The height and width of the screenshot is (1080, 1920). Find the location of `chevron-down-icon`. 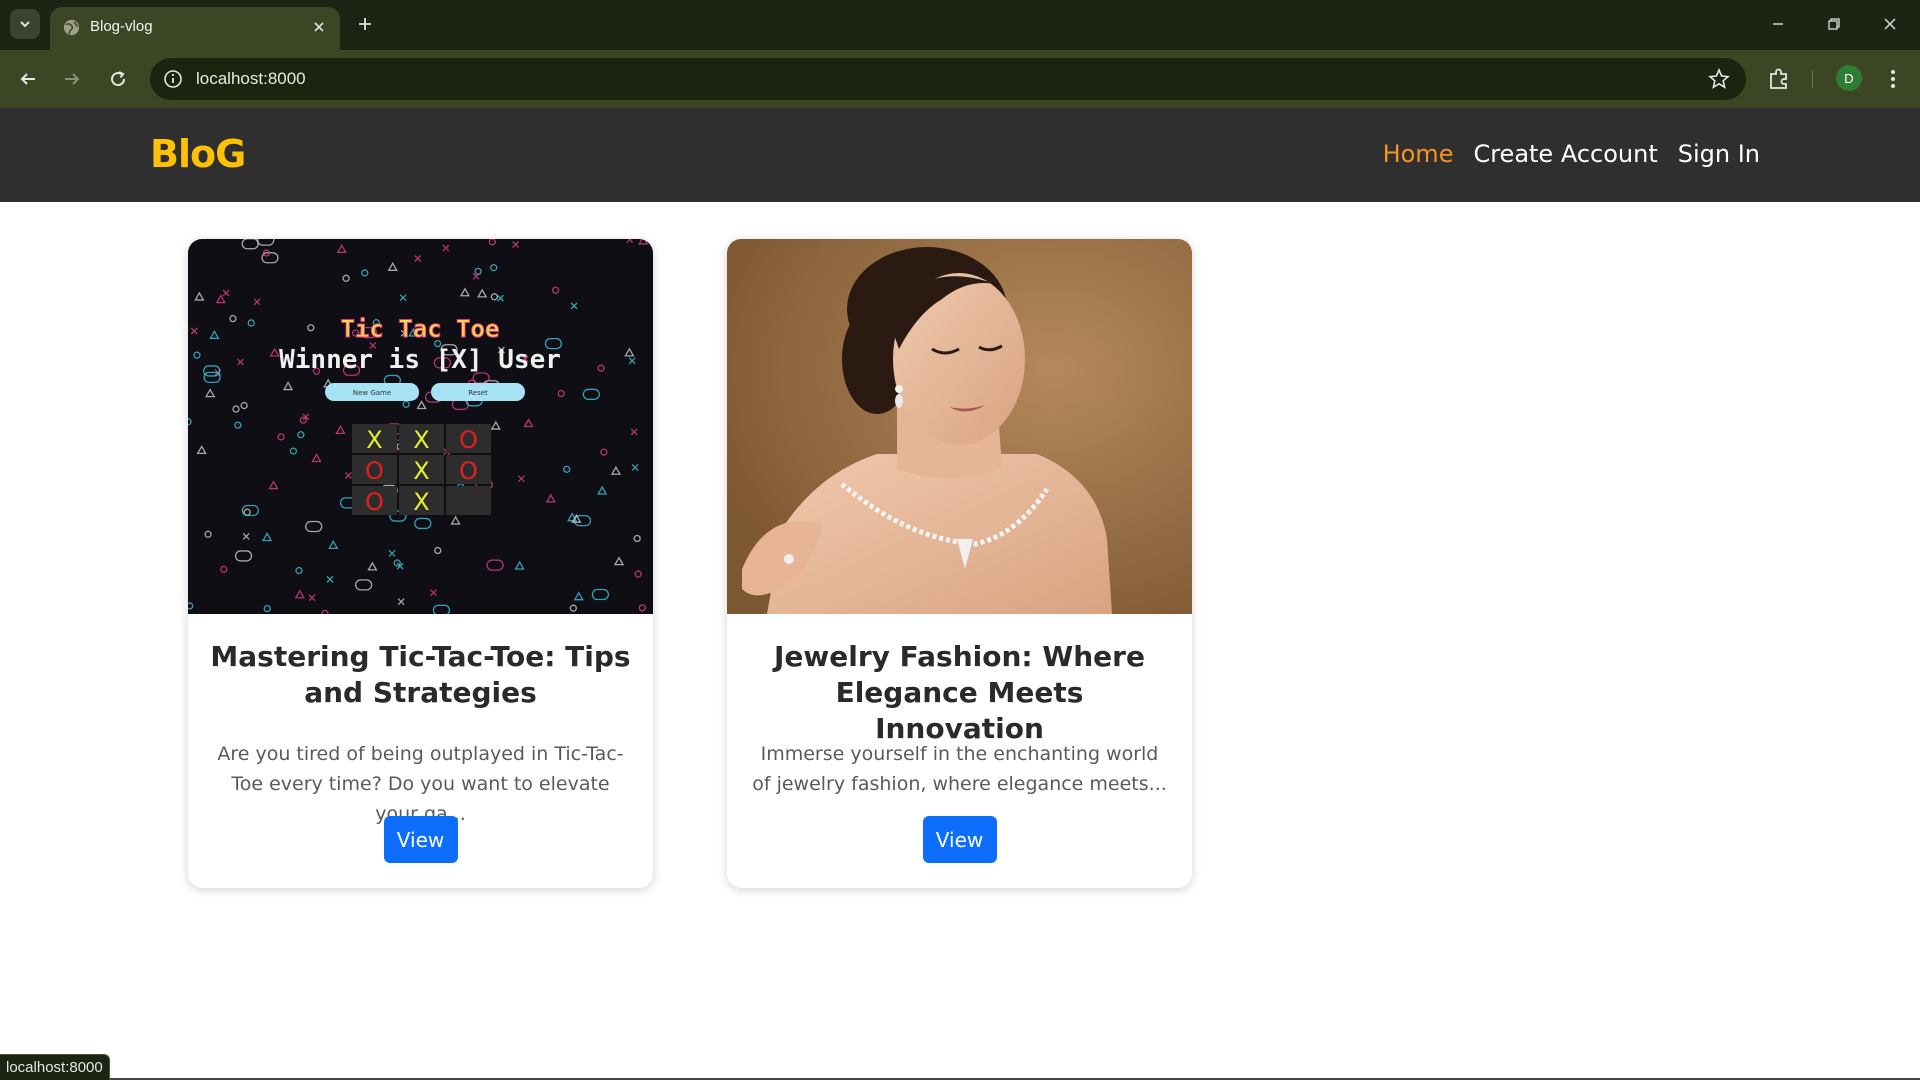

chevron-down-icon is located at coordinates (25, 24).